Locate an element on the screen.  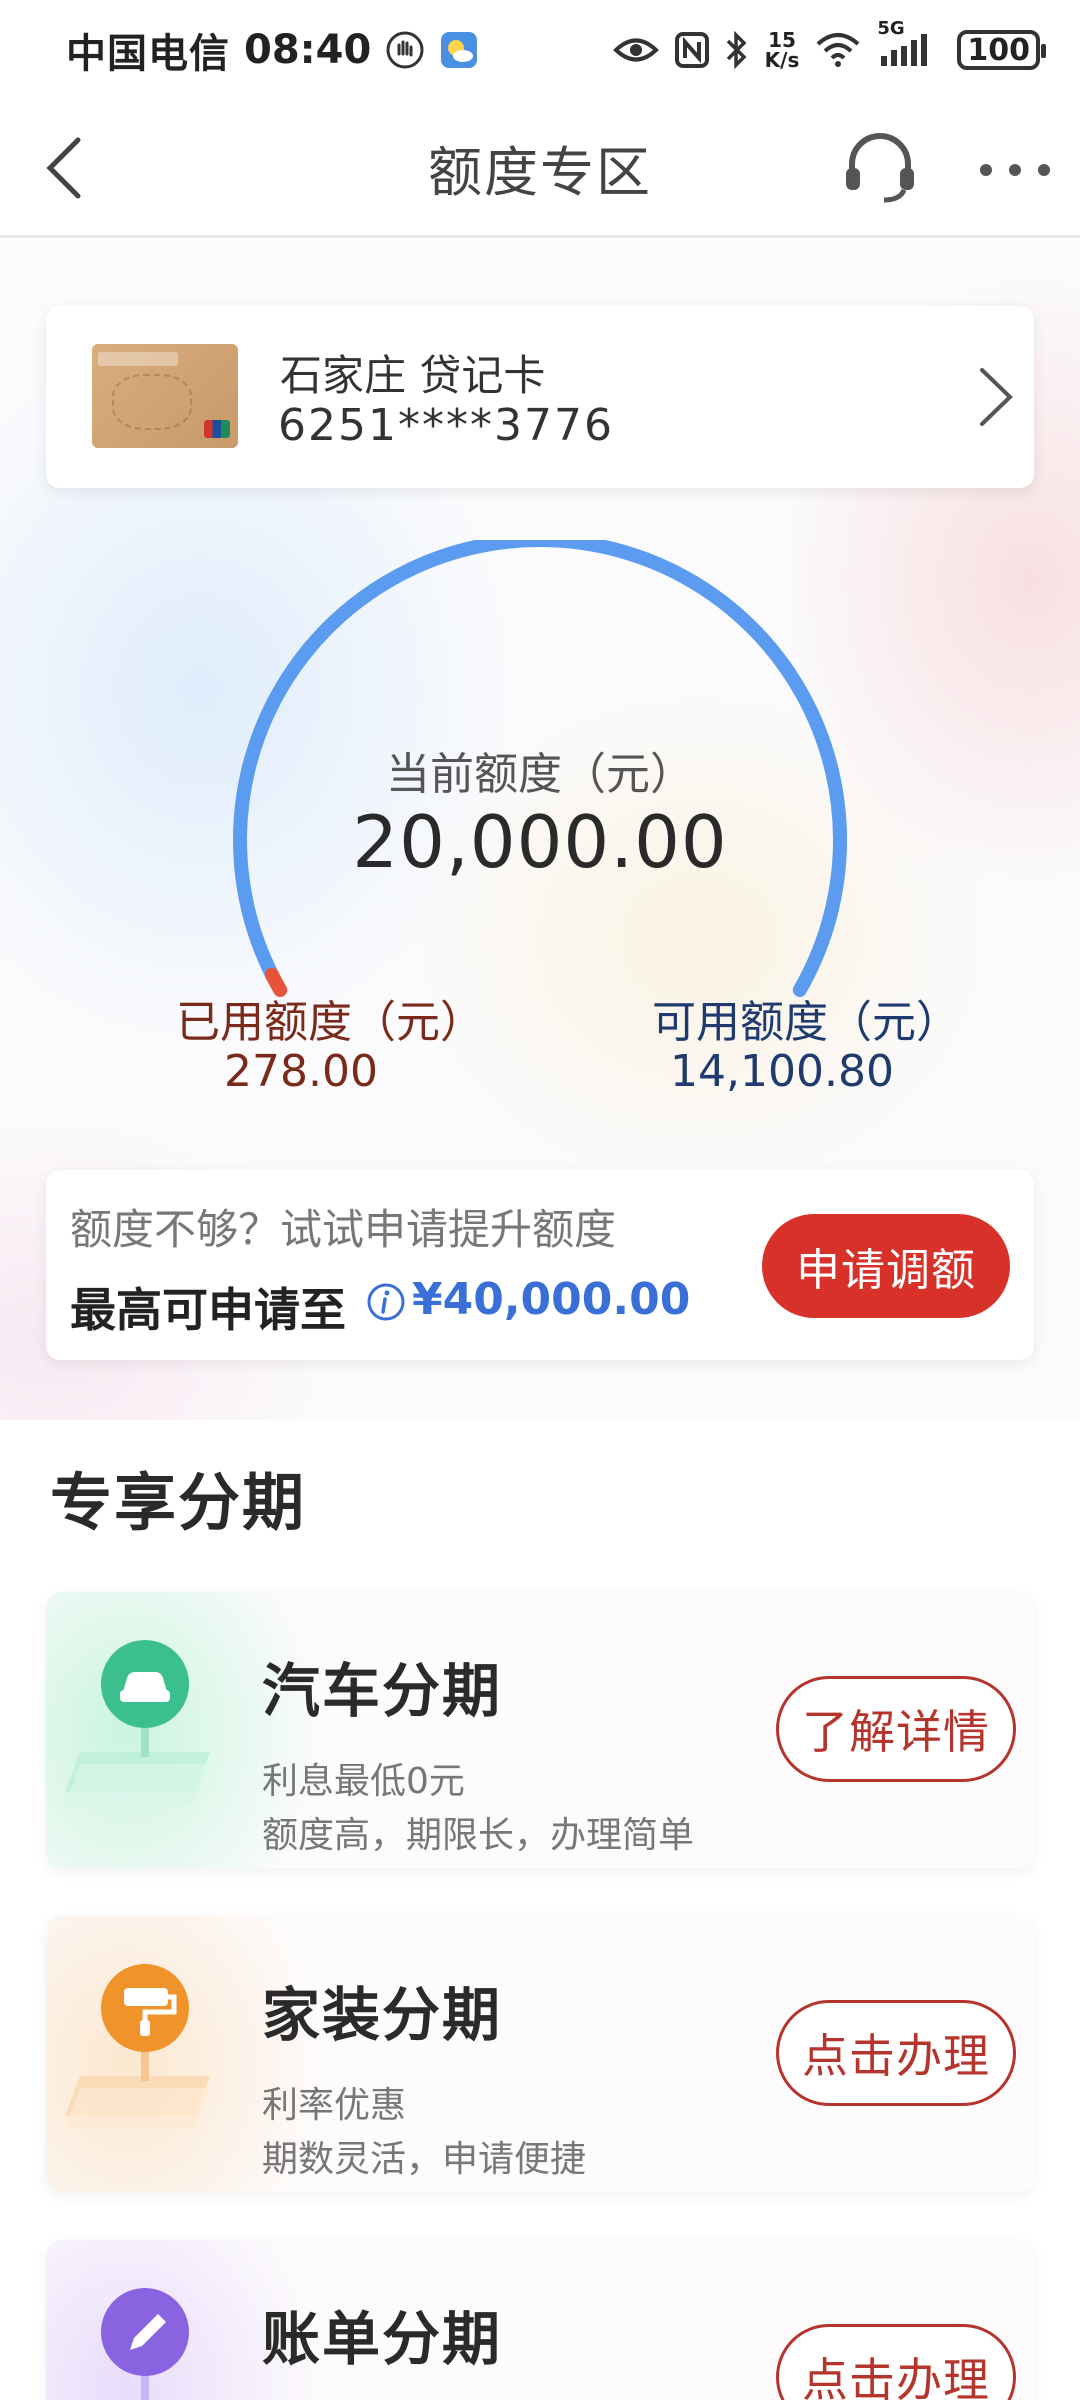
customer-service-button is located at coordinates (880, 168).